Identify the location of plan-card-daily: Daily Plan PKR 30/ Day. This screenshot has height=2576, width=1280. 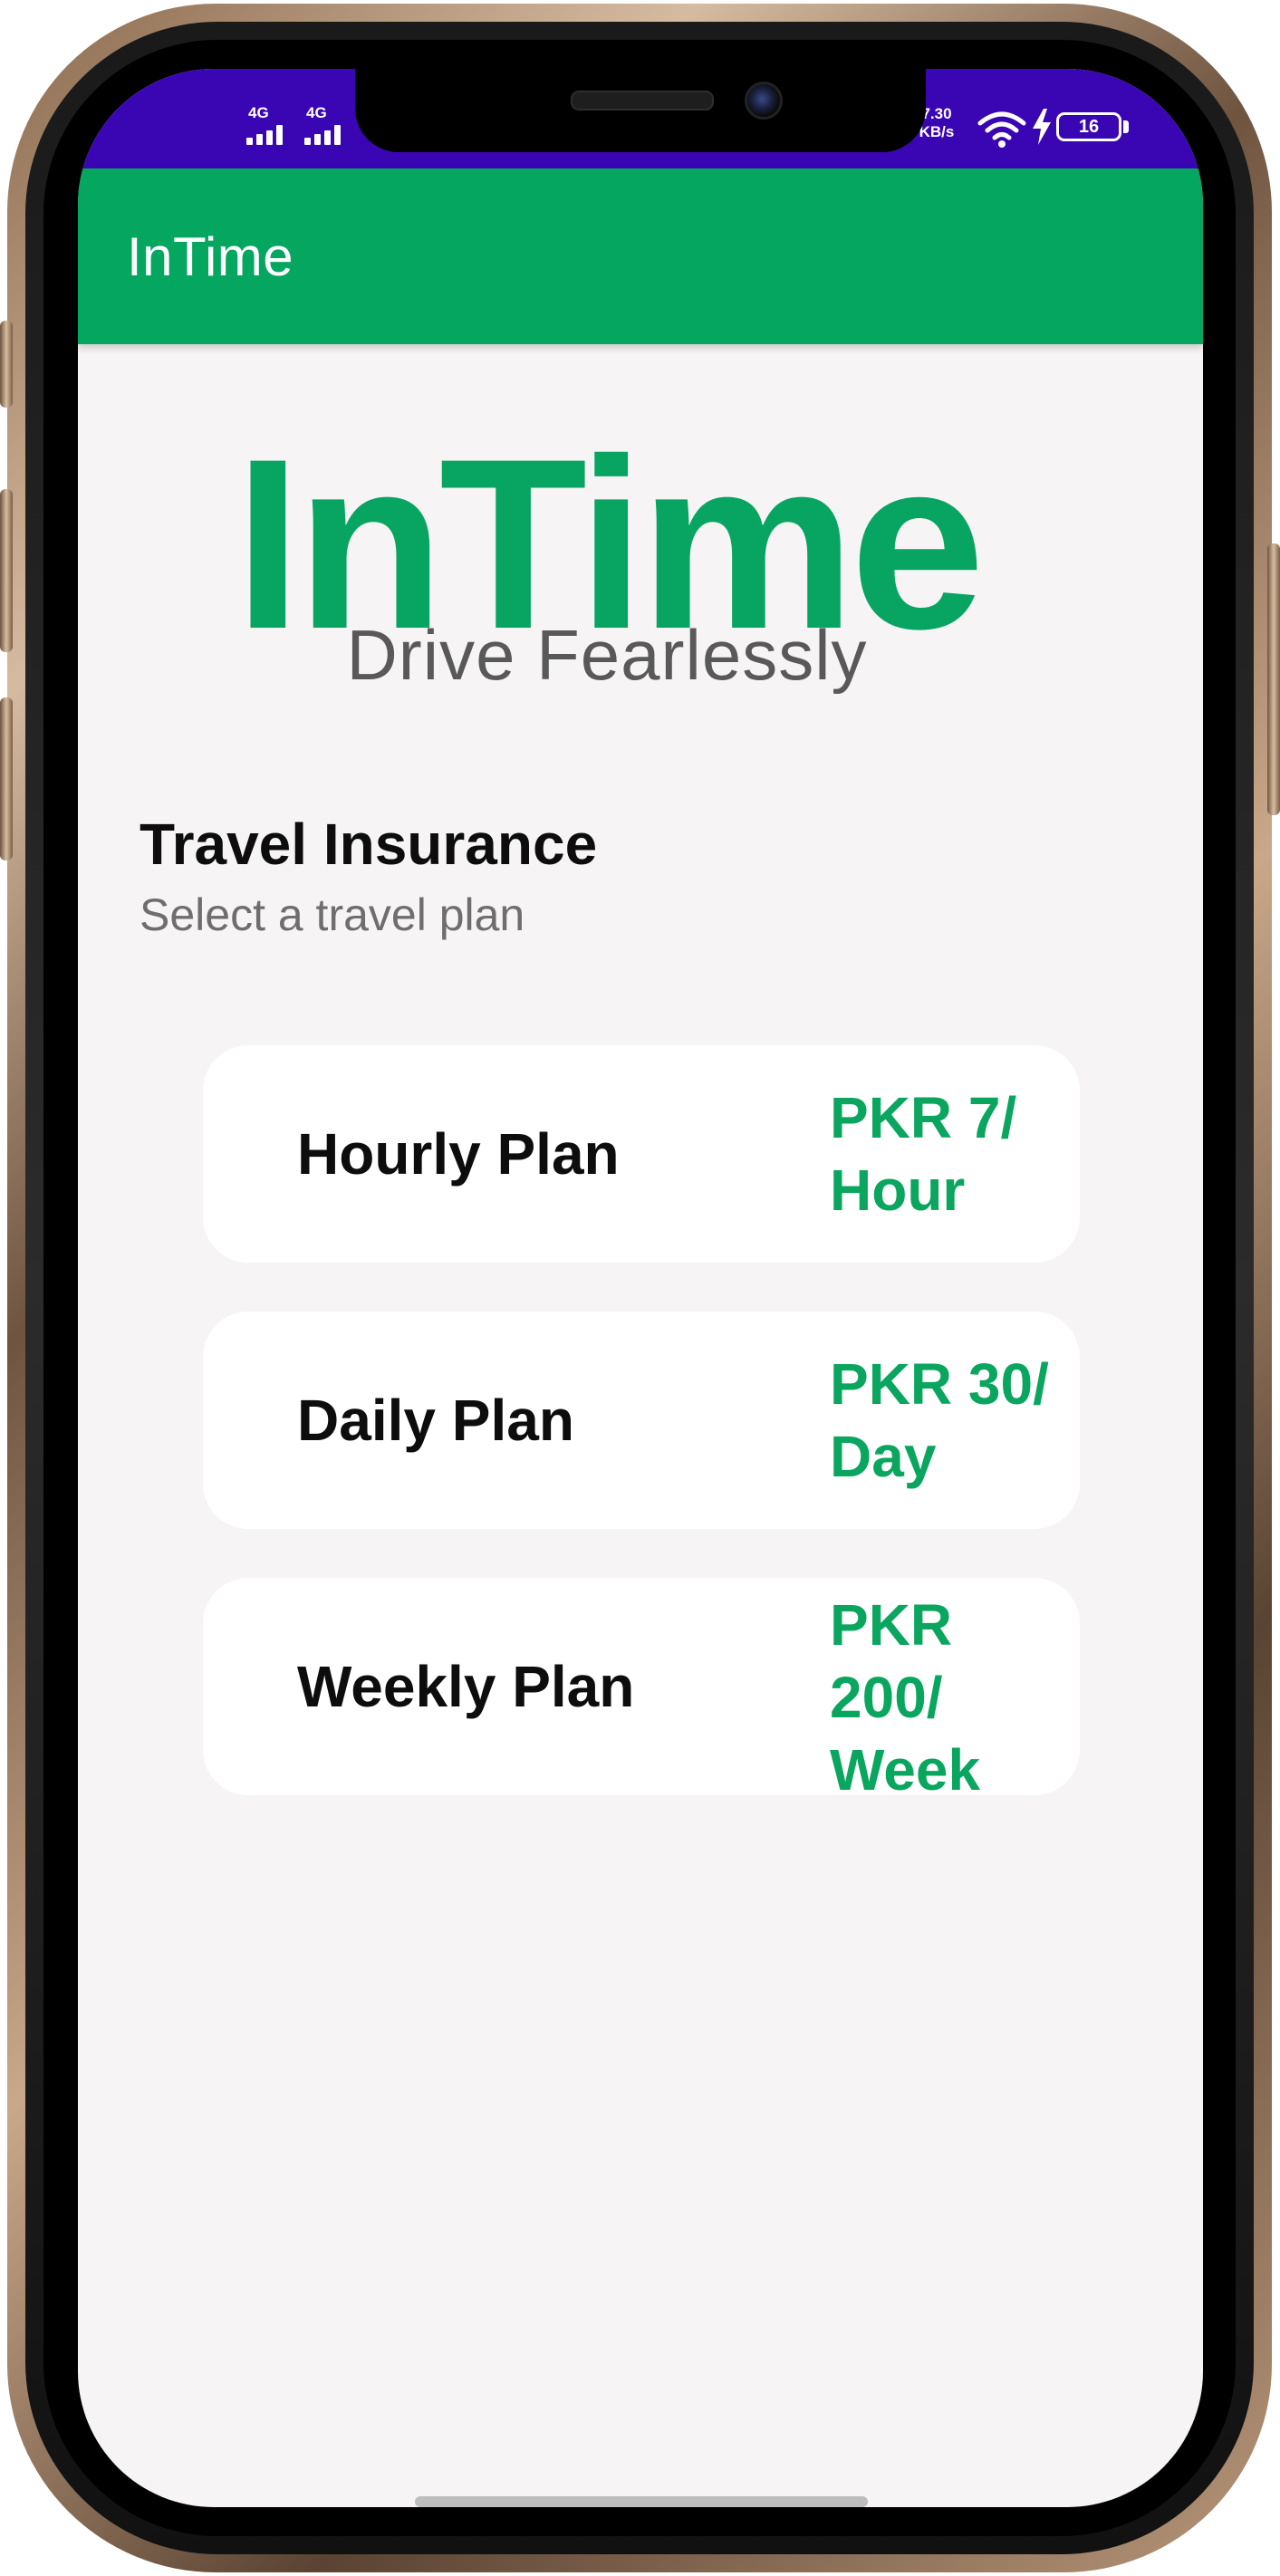
(641, 1420).